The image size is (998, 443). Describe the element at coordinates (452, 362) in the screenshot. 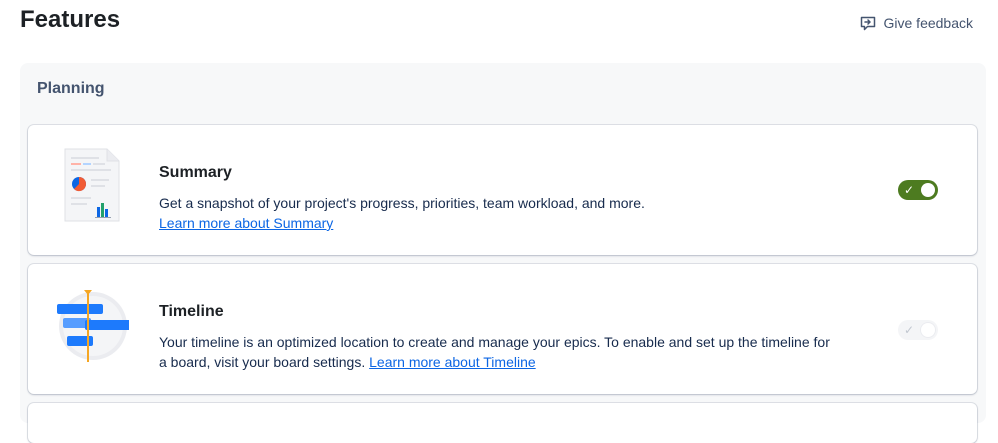

I see `learn-more-timeline-link: Learn more about Timeline` at that location.